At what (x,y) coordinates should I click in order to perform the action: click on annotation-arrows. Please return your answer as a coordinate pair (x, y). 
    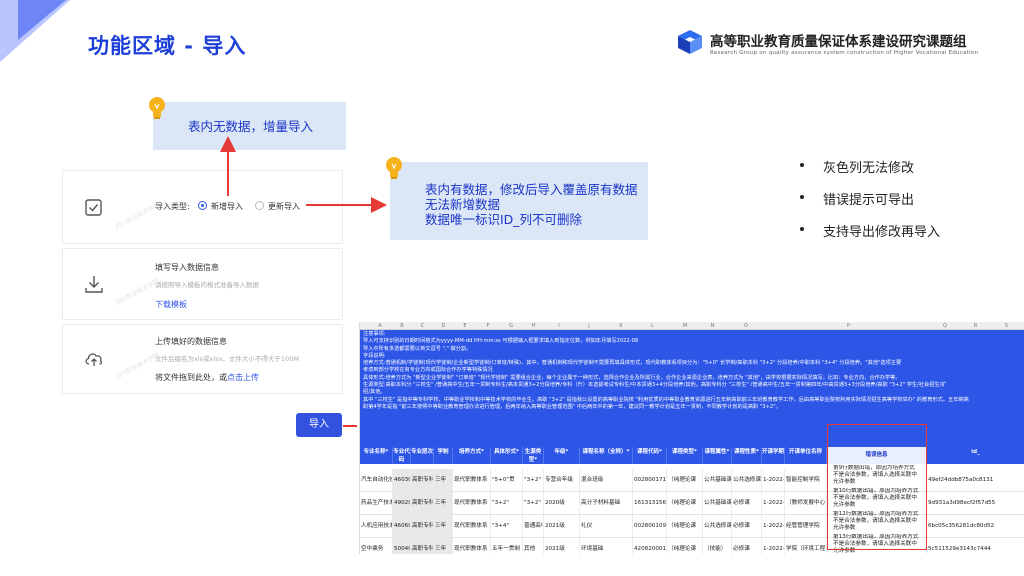
    Looking at the image, I should click on (303, 281).